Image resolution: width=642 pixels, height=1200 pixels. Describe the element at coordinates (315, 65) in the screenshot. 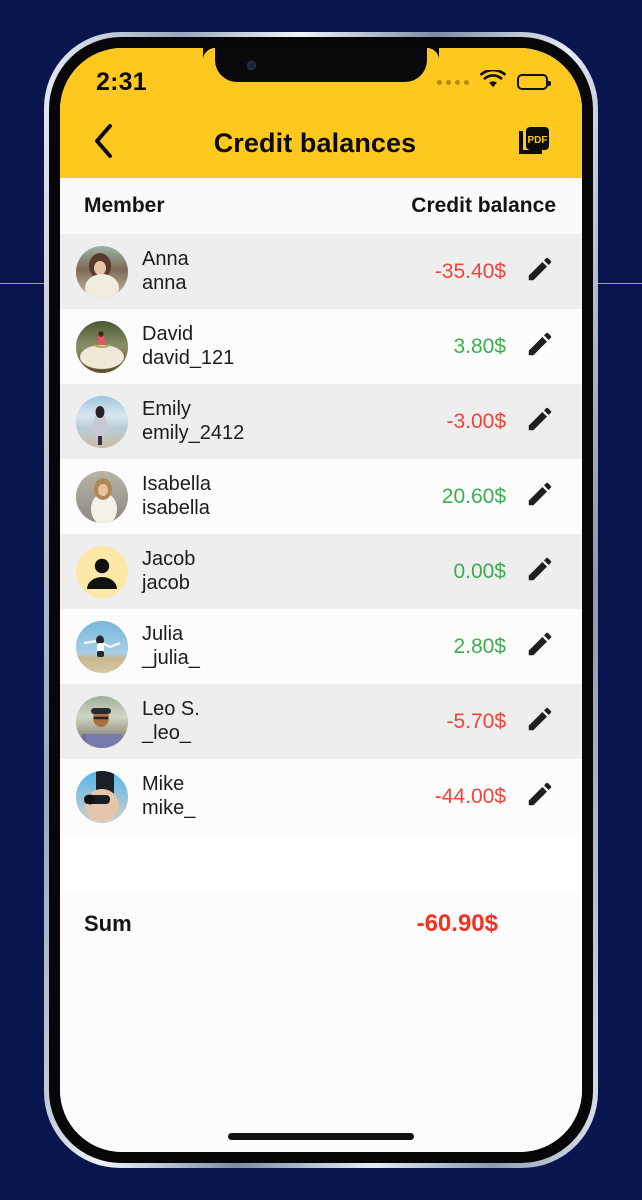

I see `device-notch` at that location.